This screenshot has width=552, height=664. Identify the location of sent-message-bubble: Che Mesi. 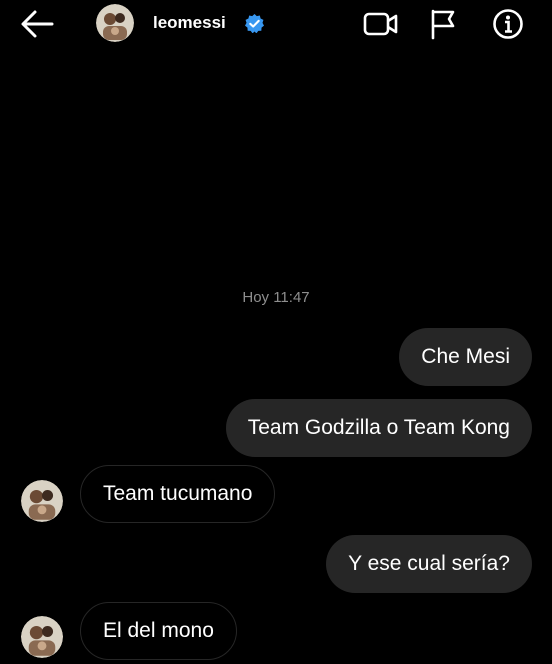
(465, 357).